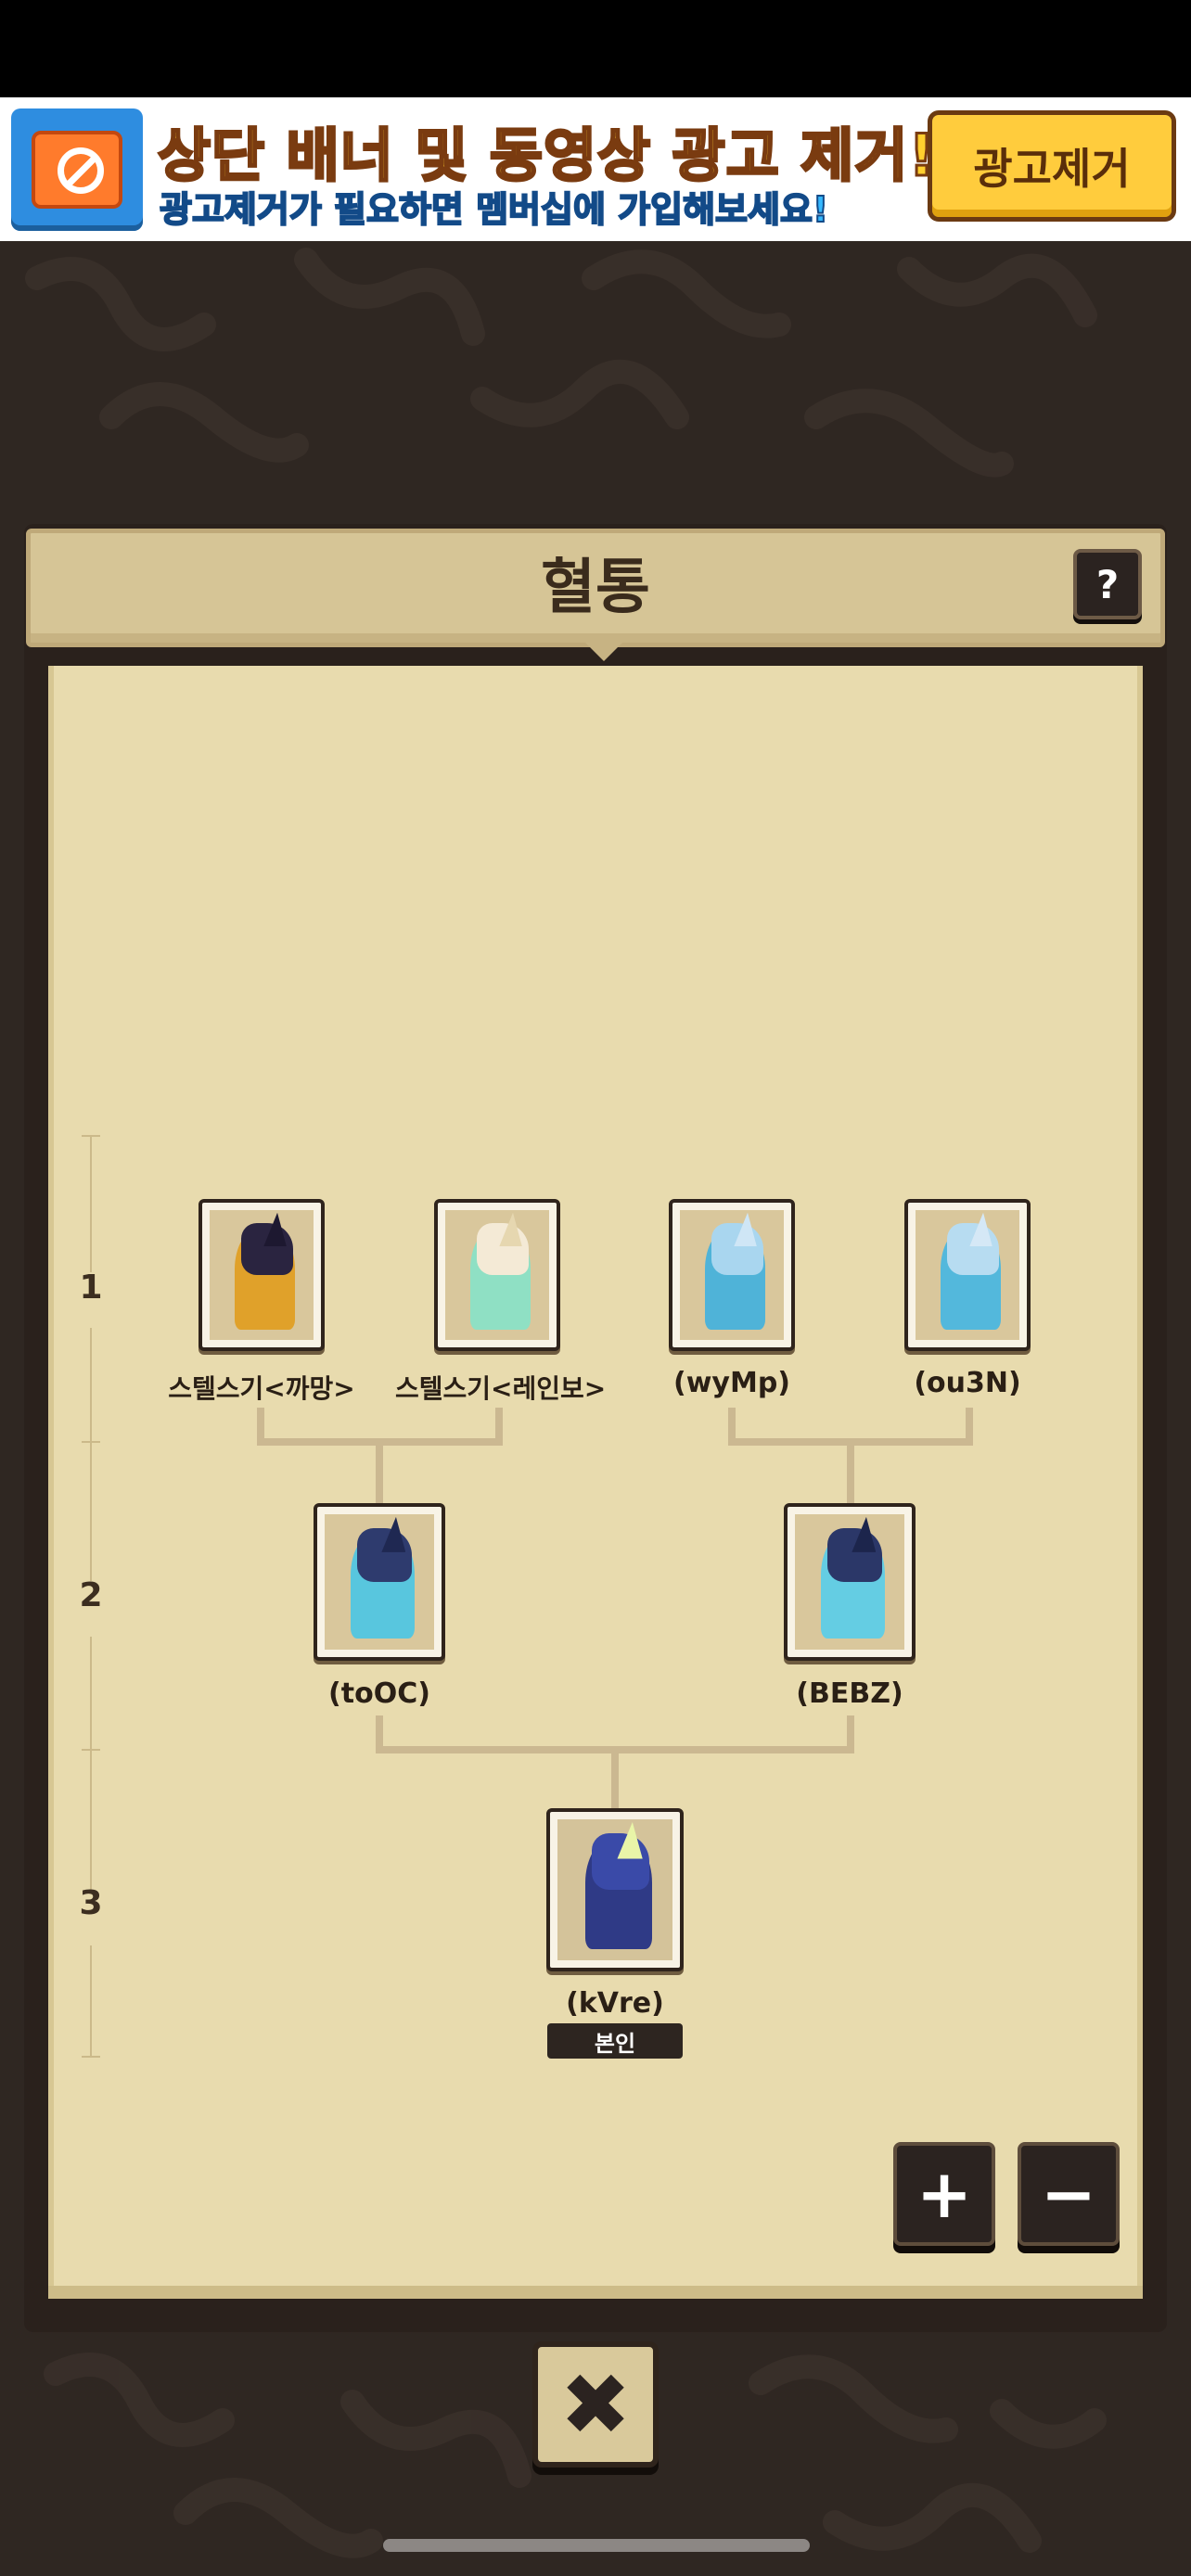 This screenshot has height=2576, width=1191. I want to click on dragon-name: (ou3N), so click(967, 1383).